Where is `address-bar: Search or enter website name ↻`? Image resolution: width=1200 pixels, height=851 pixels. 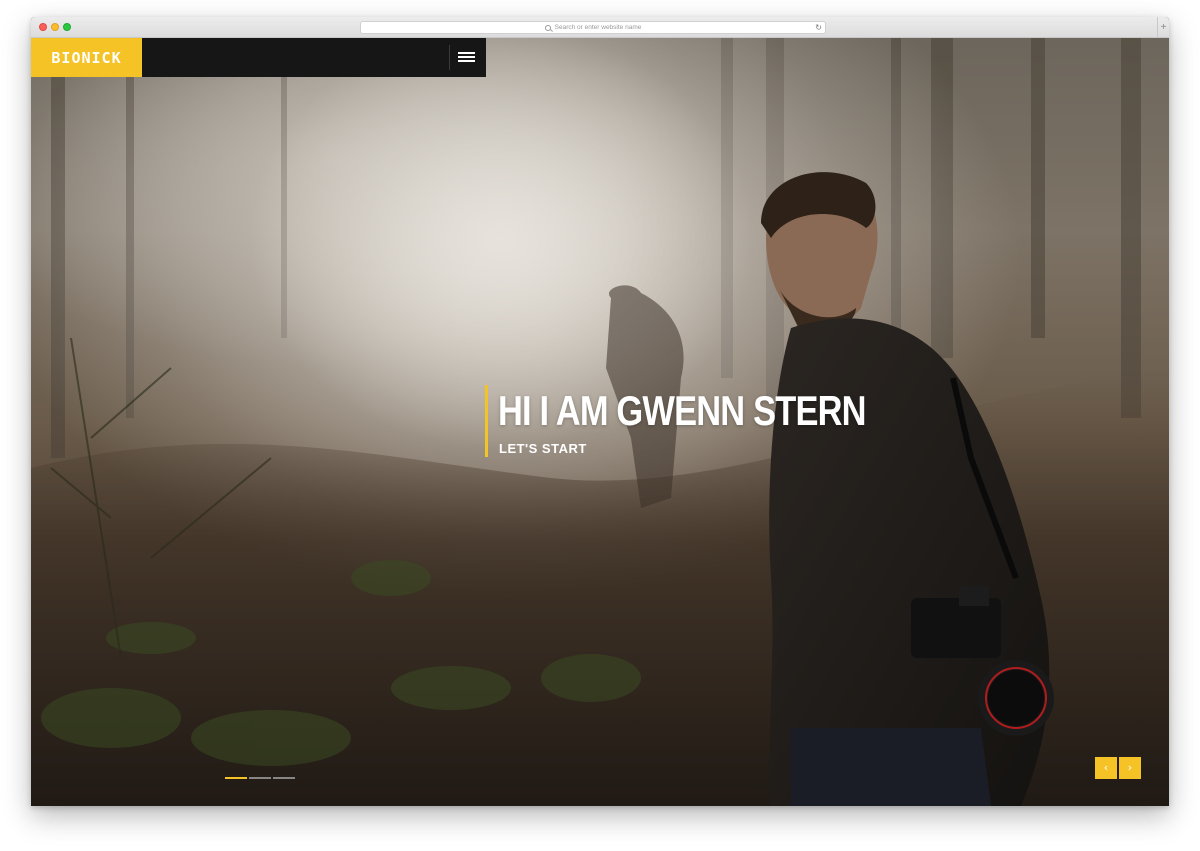
address-bar: Search or enter website name ↻ is located at coordinates (593, 27).